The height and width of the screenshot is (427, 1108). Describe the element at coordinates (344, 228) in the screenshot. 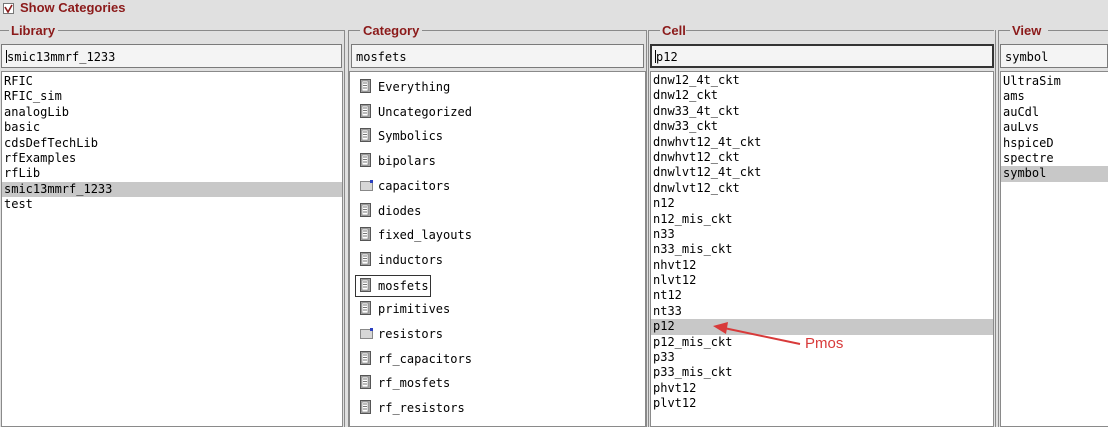

I see `library-frame-right` at that location.